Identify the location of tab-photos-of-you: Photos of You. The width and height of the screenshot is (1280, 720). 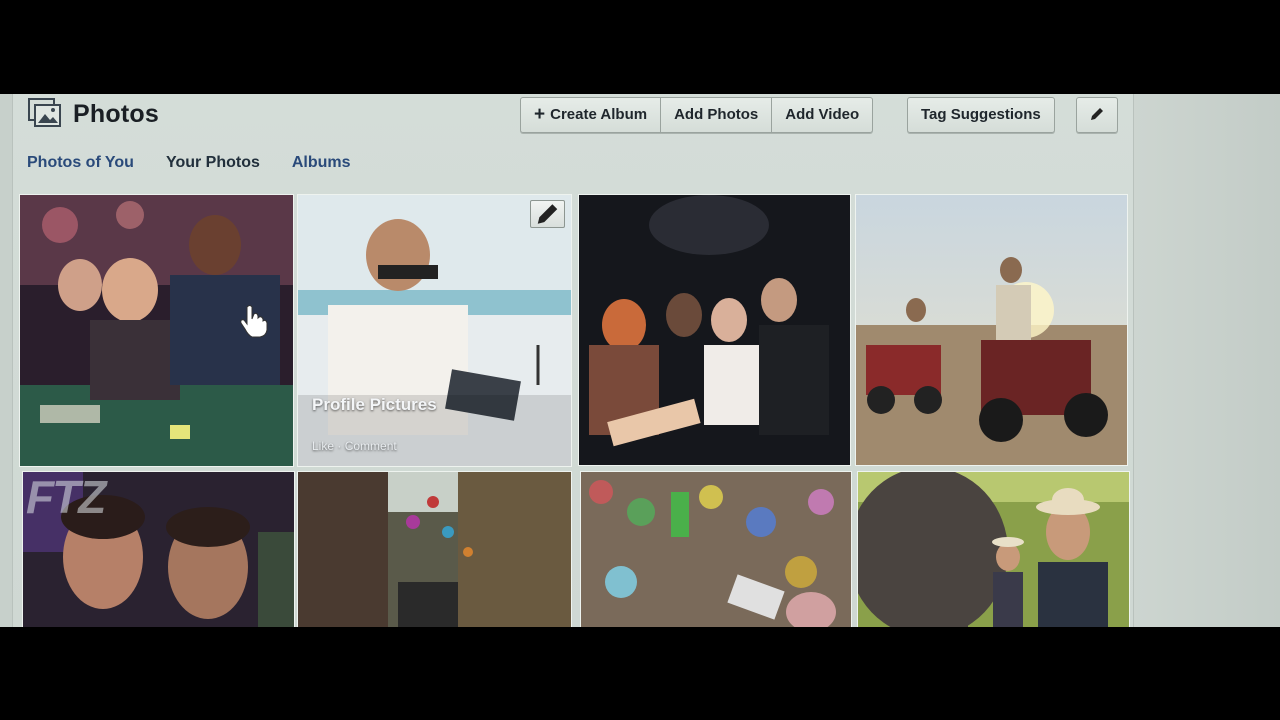
(80, 163).